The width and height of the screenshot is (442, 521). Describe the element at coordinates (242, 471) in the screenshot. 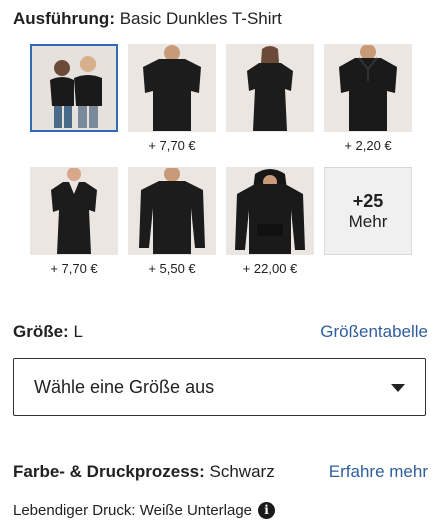

I see `color-value: Schwarz` at that location.